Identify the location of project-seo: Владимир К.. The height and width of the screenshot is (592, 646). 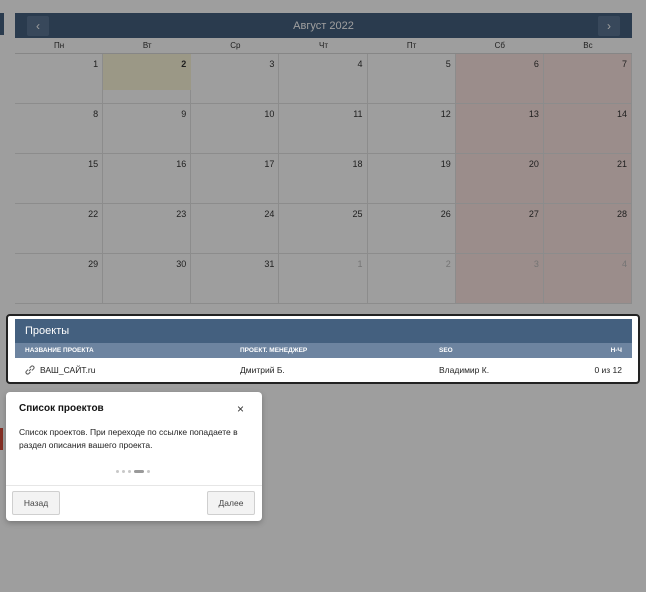
(464, 370).